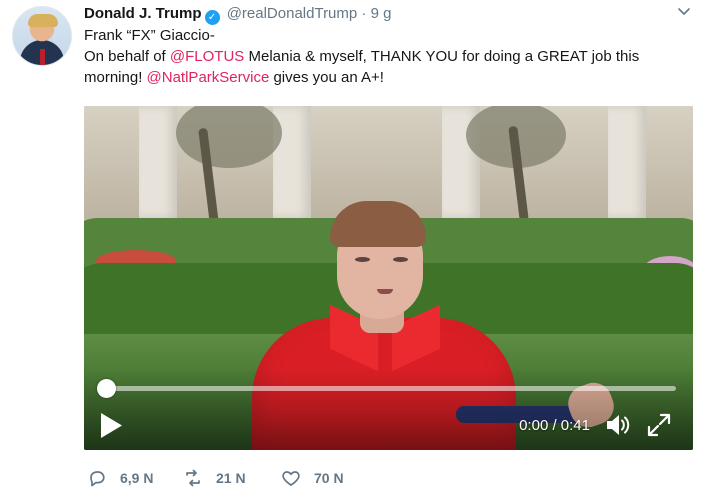  What do you see at coordinates (106, 388) in the screenshot?
I see `video-progress-knob` at bounding box center [106, 388].